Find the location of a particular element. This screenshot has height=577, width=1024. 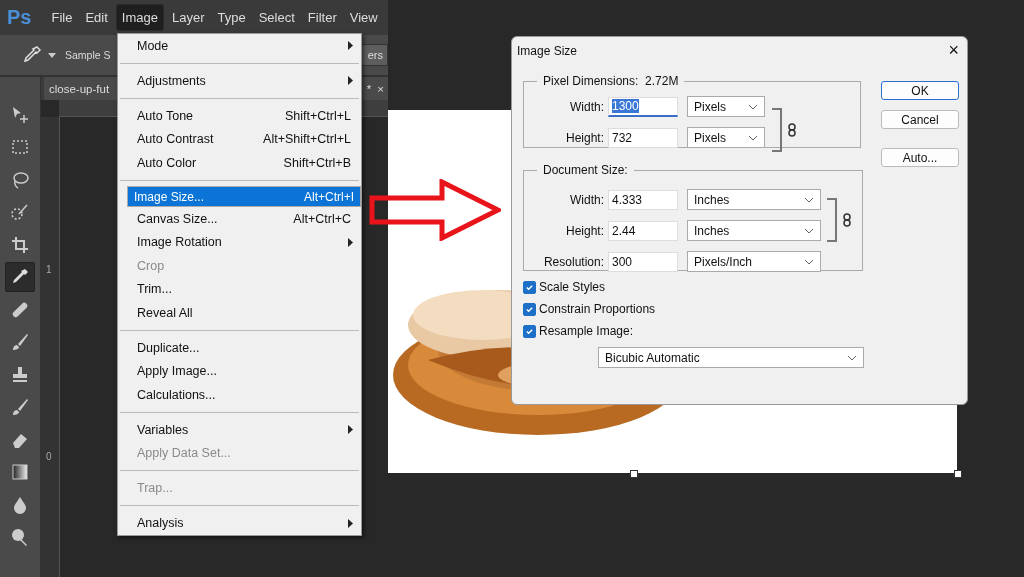

document-title: close-up-fut is located at coordinates (79, 88).